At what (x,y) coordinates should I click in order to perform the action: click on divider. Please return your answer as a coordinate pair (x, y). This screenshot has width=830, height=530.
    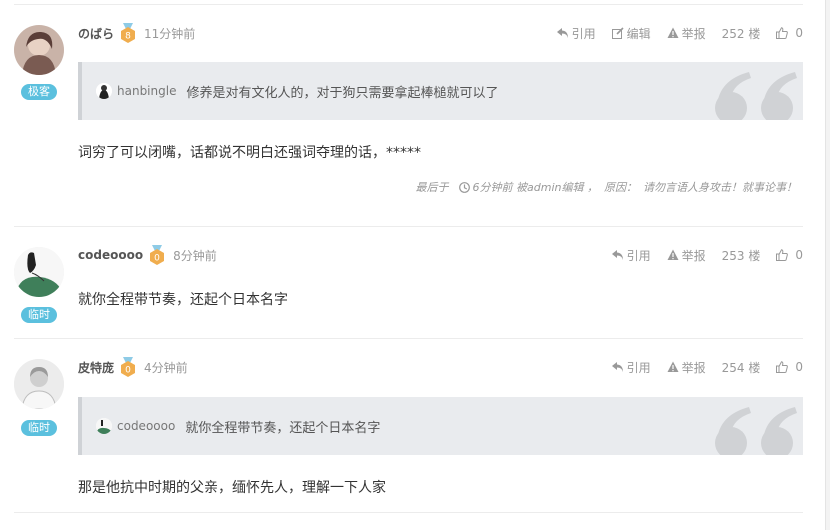
    Looking at the image, I should click on (408, 4).